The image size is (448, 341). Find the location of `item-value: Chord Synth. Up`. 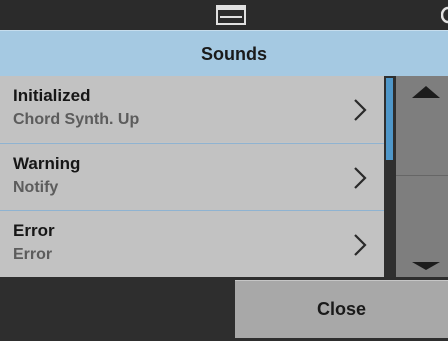

item-value: Chord Synth. Up is located at coordinates (76, 119).